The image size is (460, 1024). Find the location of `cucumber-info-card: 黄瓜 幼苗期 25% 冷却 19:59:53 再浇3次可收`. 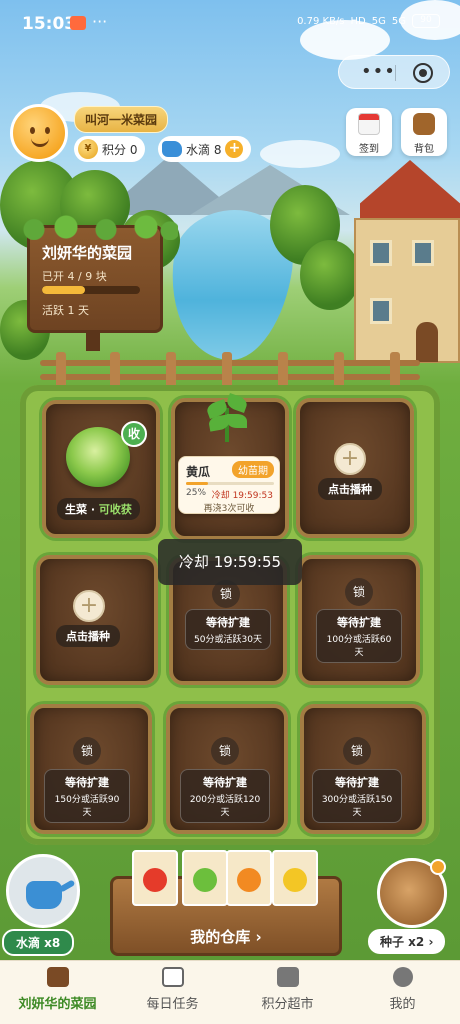

cucumber-info-card: 黄瓜 幼苗期 25% 冷却 19:59:53 再浇3次可收 is located at coordinates (229, 485).